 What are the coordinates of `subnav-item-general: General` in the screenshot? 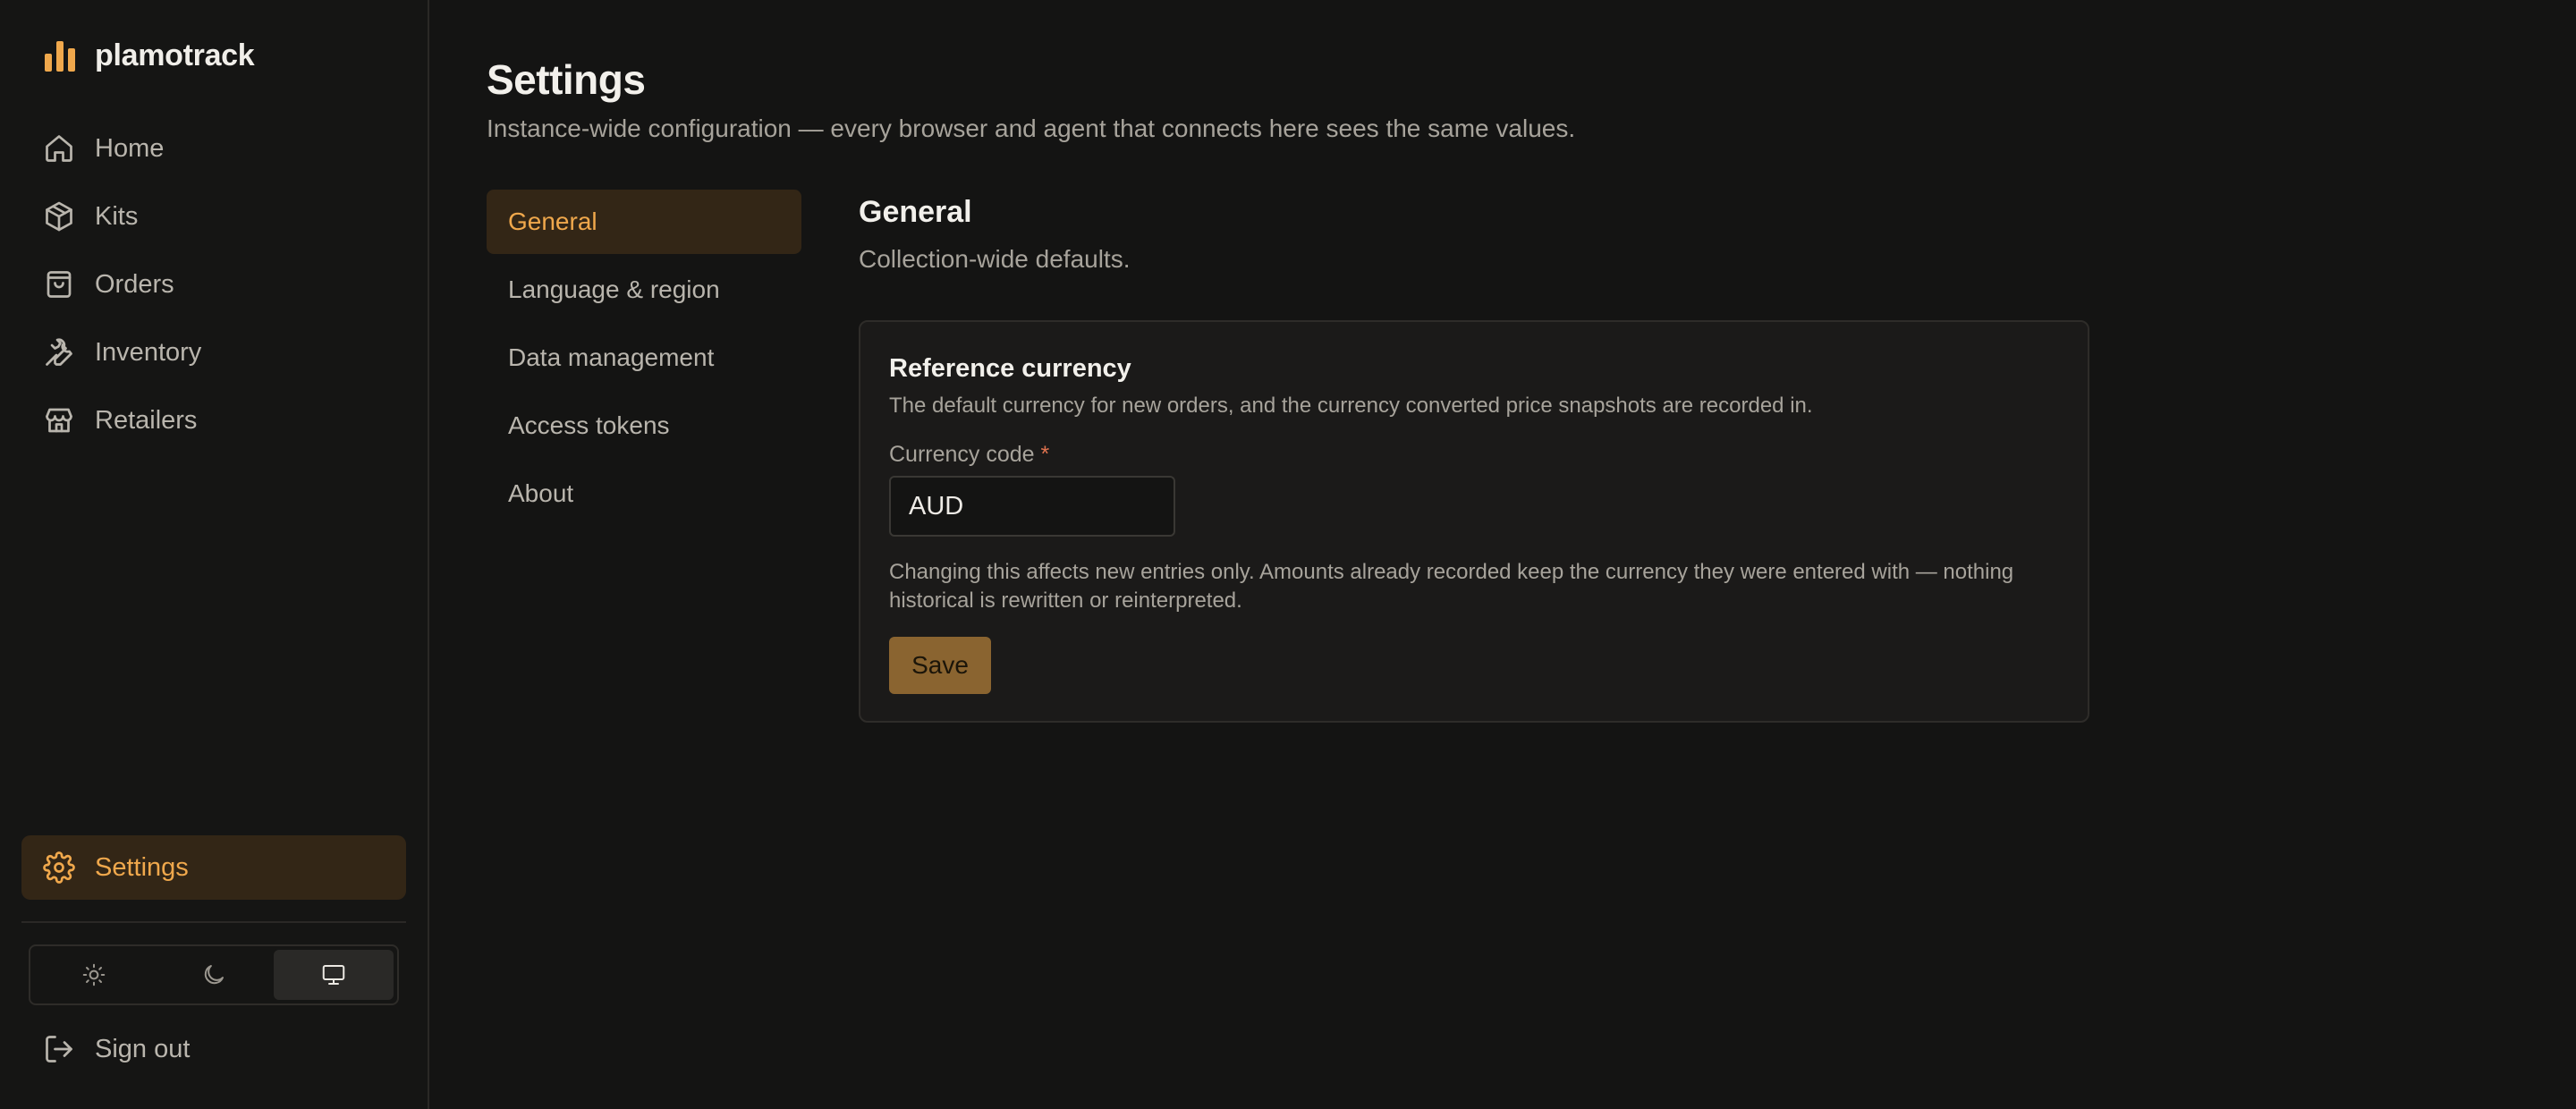 It's located at (644, 222).